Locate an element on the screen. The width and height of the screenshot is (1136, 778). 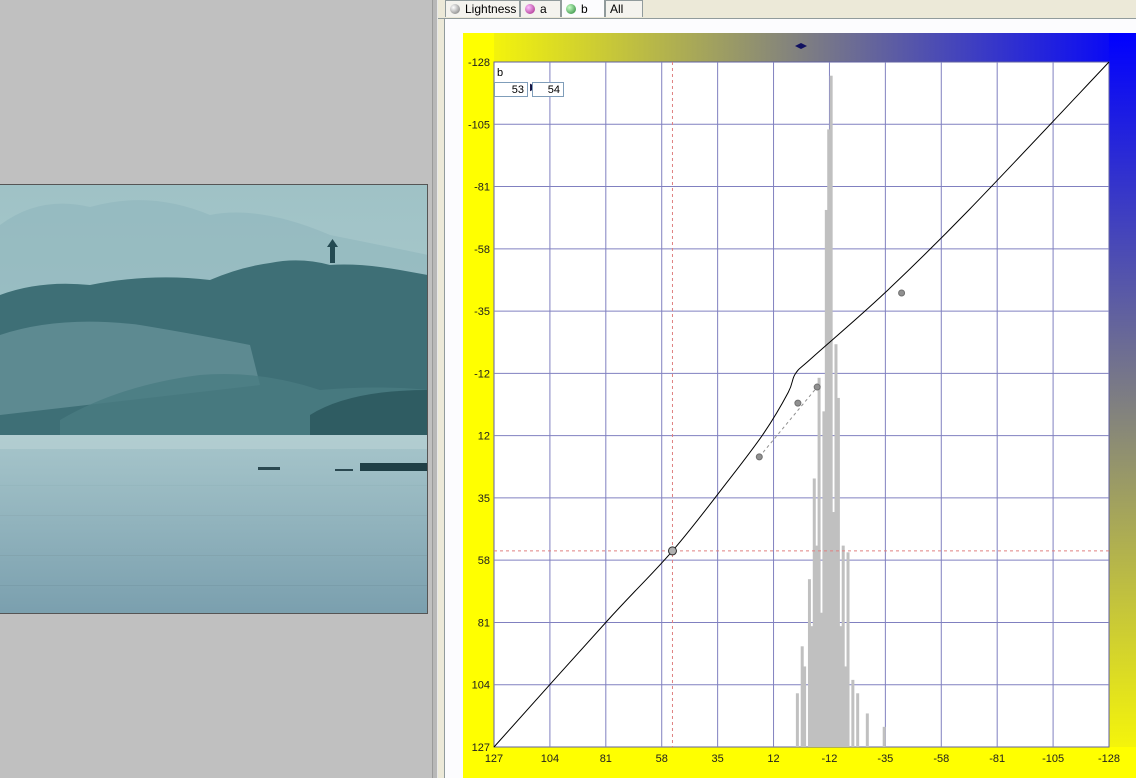
x-tick-label: -12 is located at coordinates (830, 759).